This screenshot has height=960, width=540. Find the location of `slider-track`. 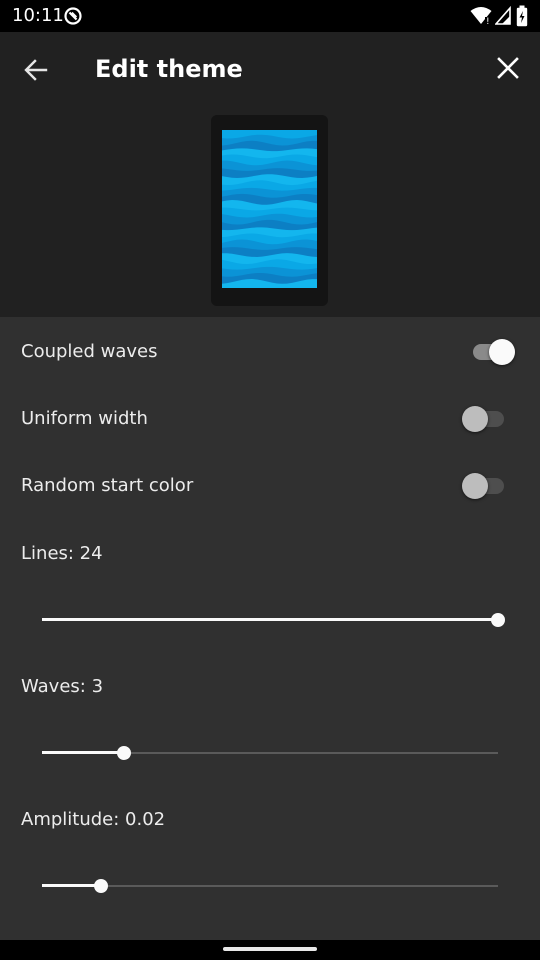

slider-track is located at coordinates (270, 886).